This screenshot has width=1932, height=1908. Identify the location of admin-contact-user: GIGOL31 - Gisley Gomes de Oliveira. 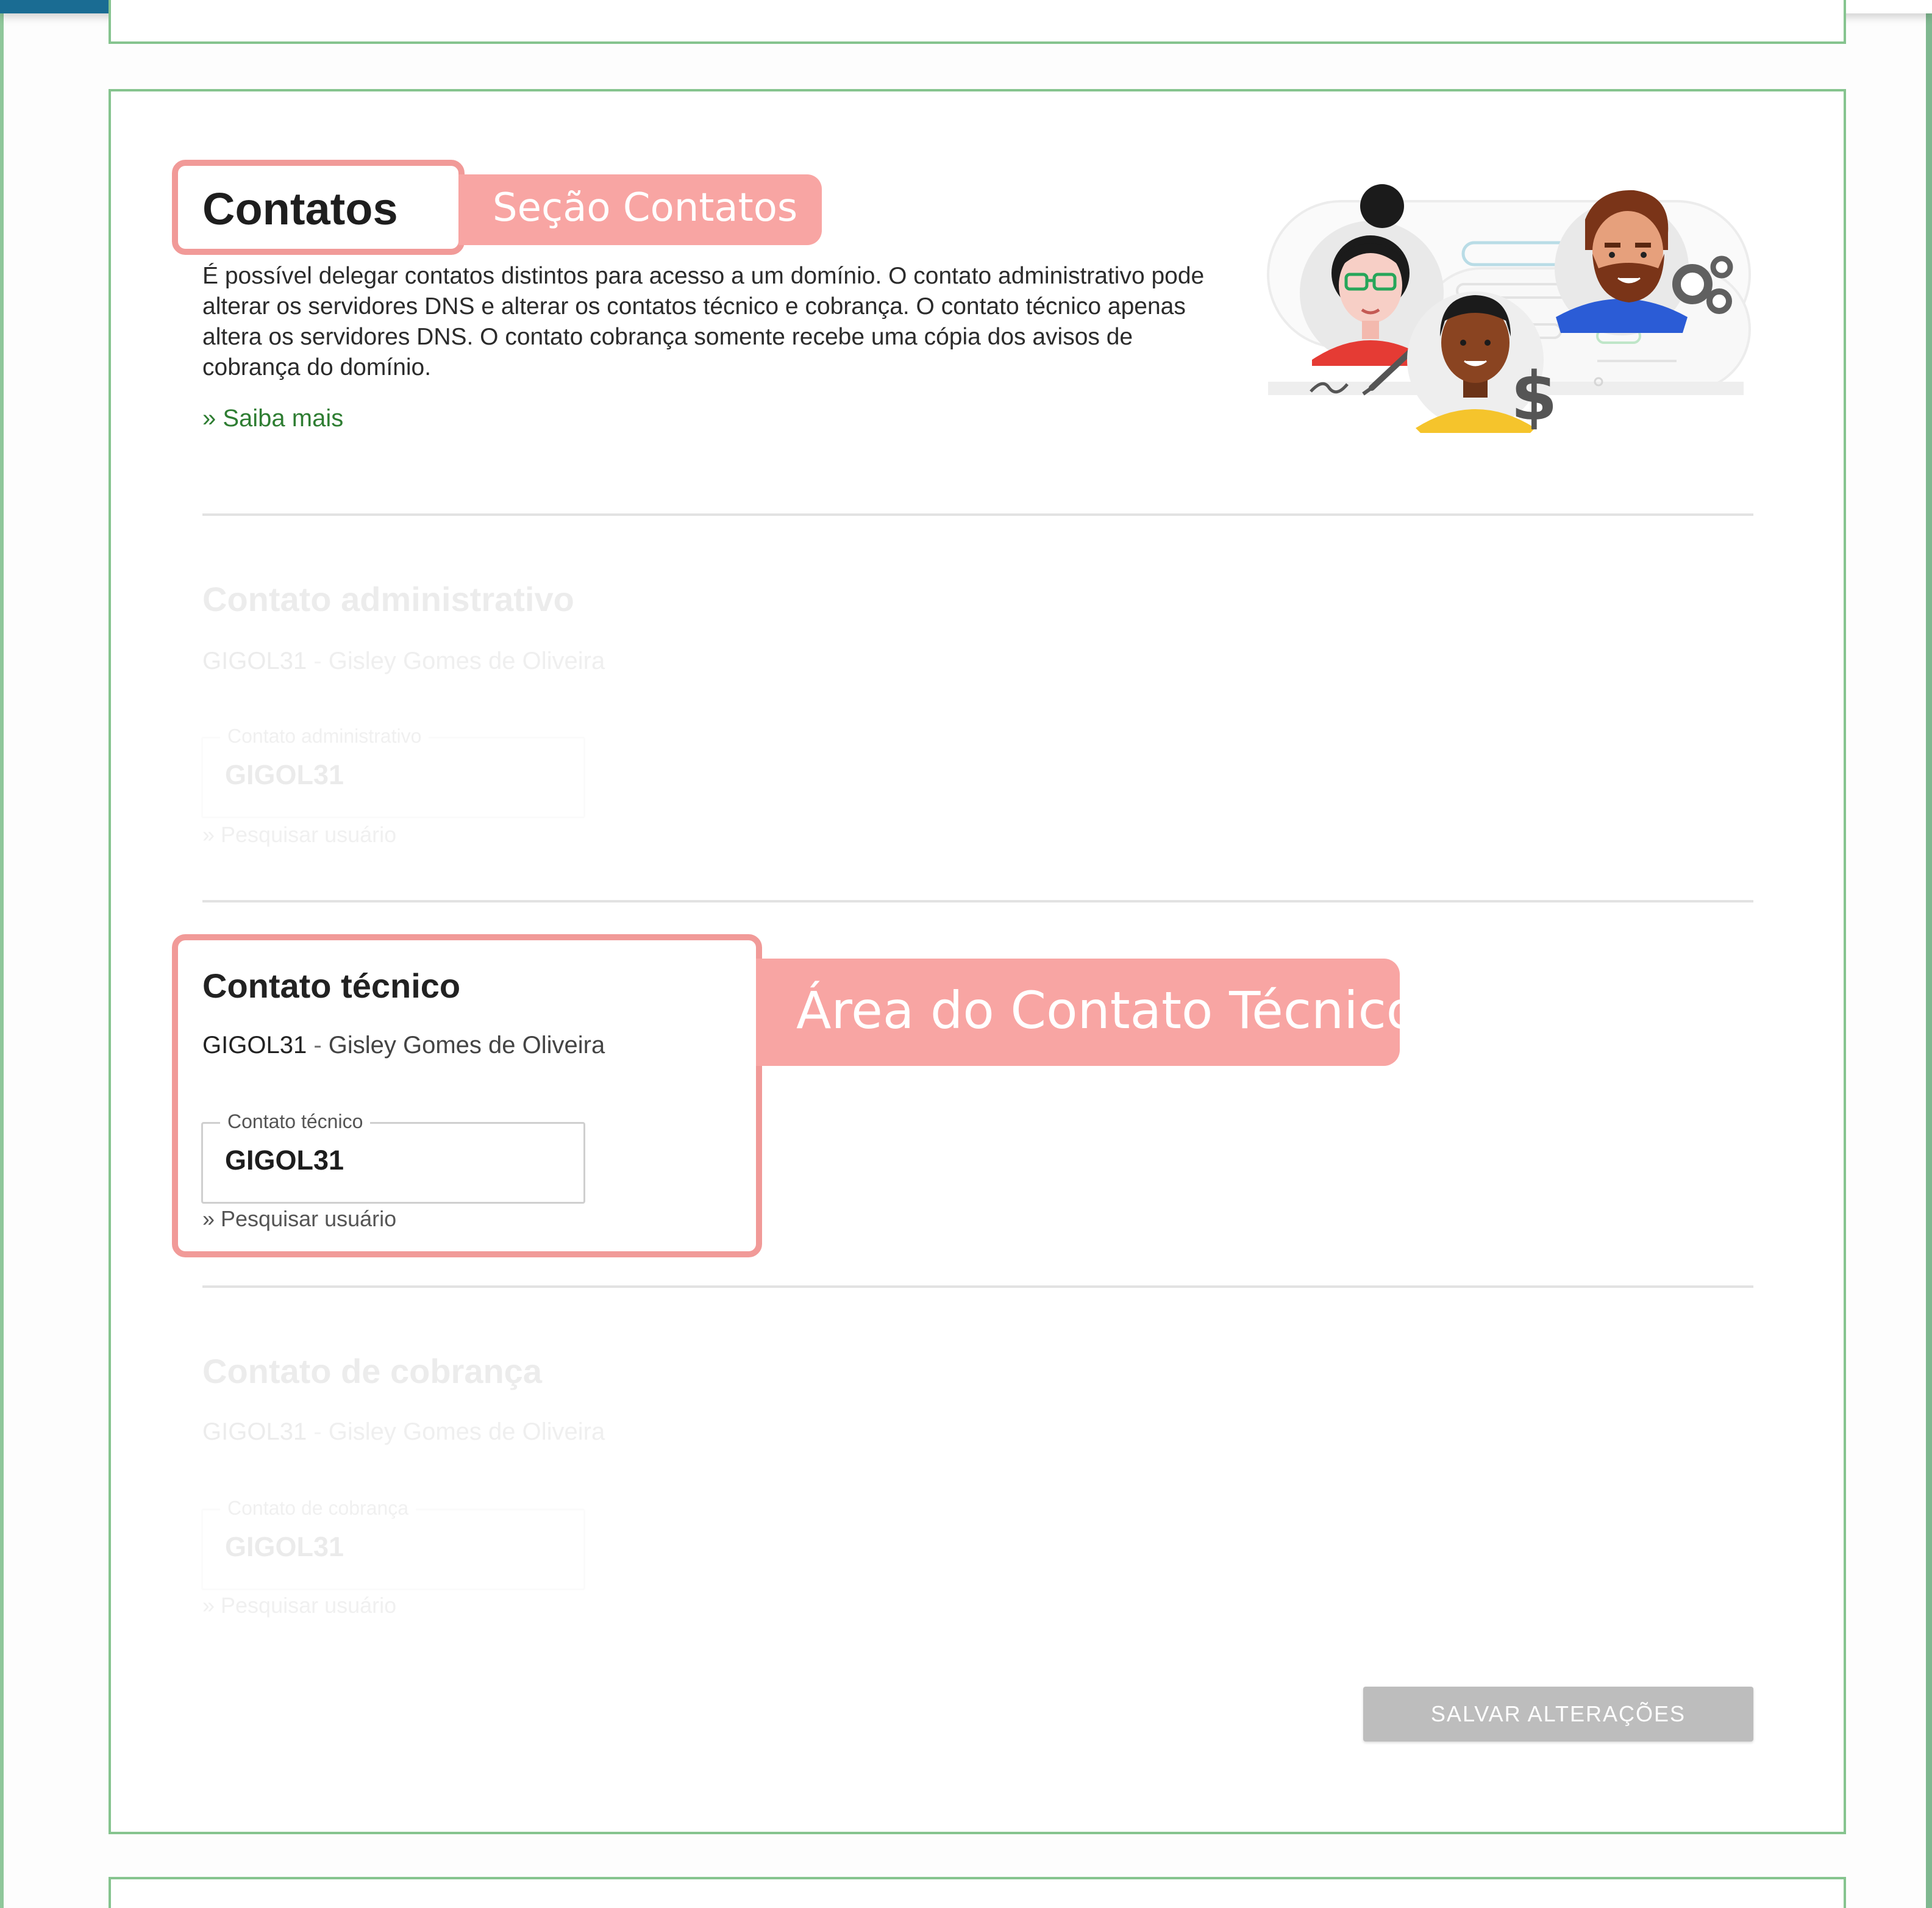
(403, 661).